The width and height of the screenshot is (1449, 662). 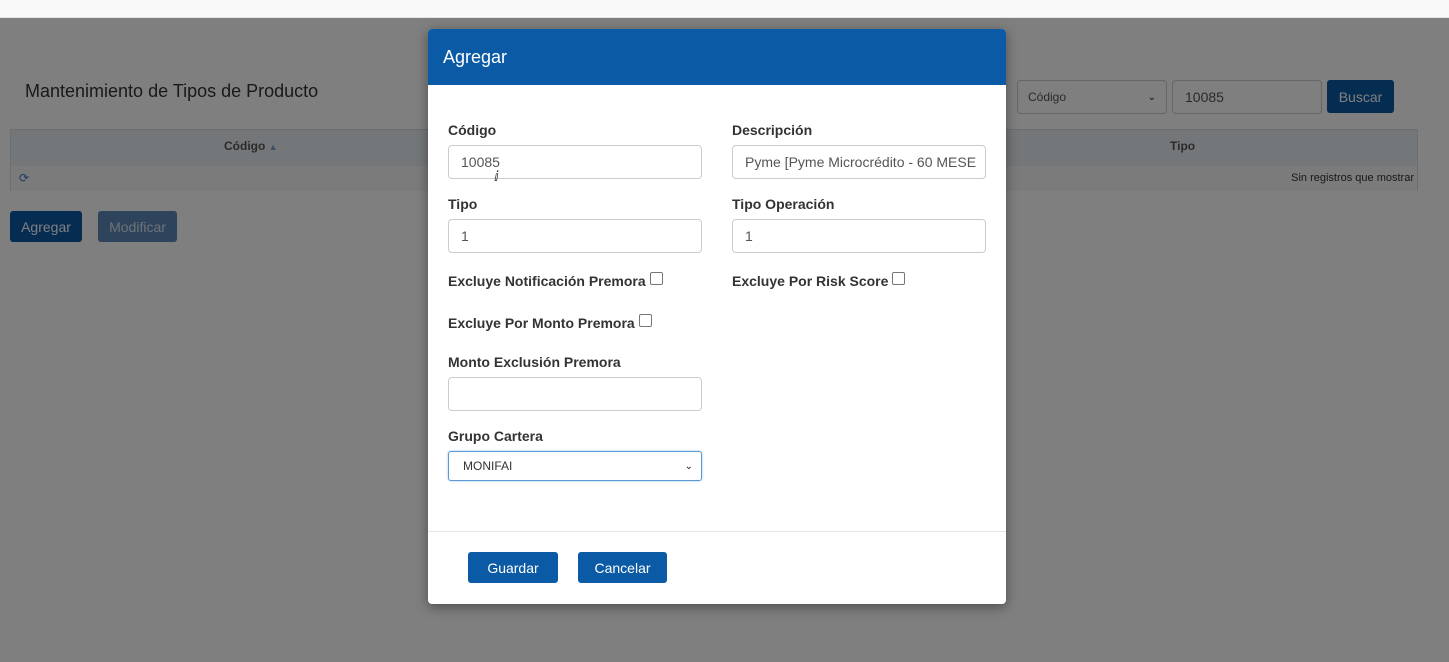 What do you see at coordinates (575, 394) in the screenshot?
I see `monto-exclusion-input` at bounding box center [575, 394].